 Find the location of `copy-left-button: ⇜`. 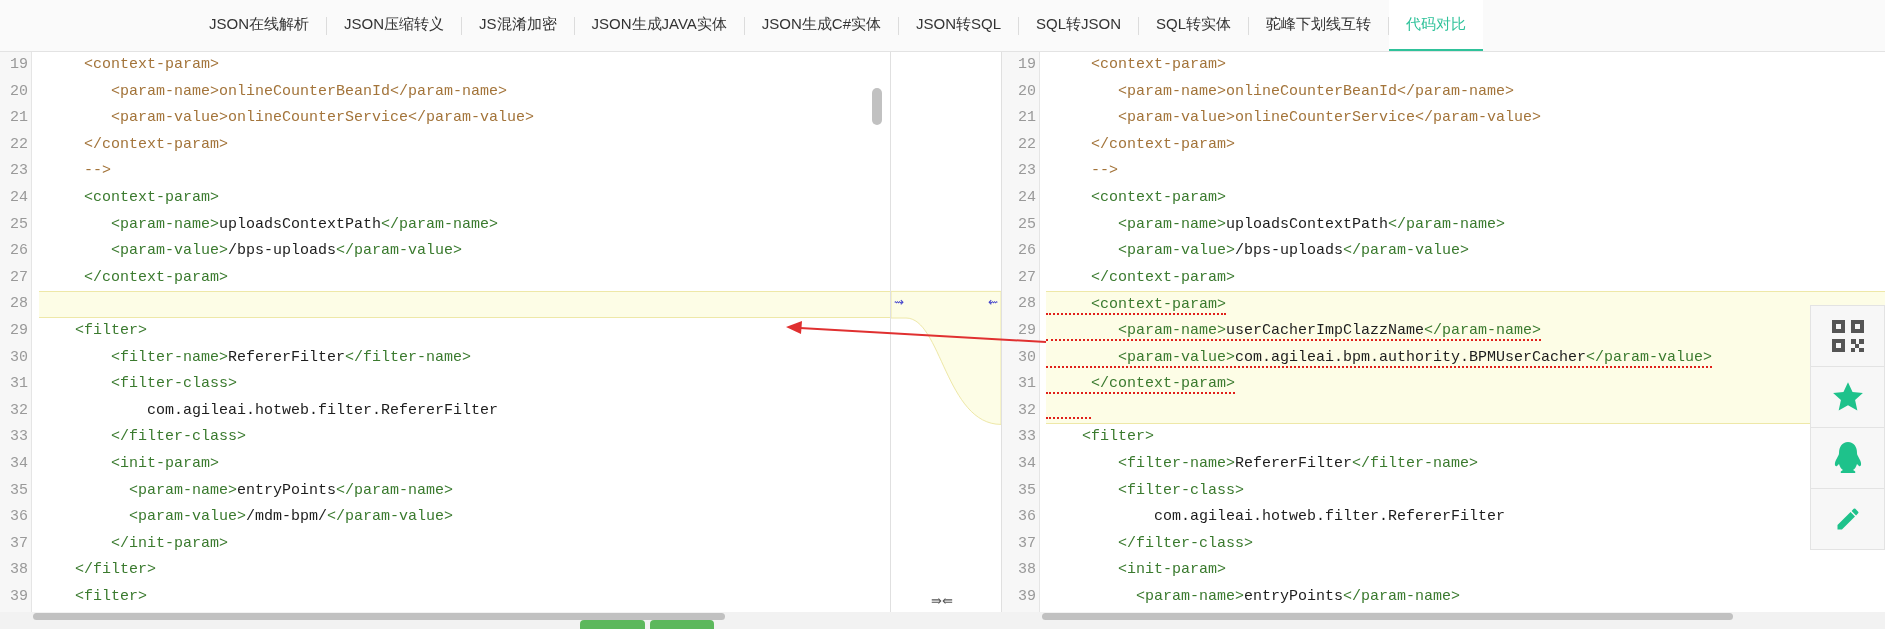

copy-left-button: ⇜ is located at coordinates (993, 302).